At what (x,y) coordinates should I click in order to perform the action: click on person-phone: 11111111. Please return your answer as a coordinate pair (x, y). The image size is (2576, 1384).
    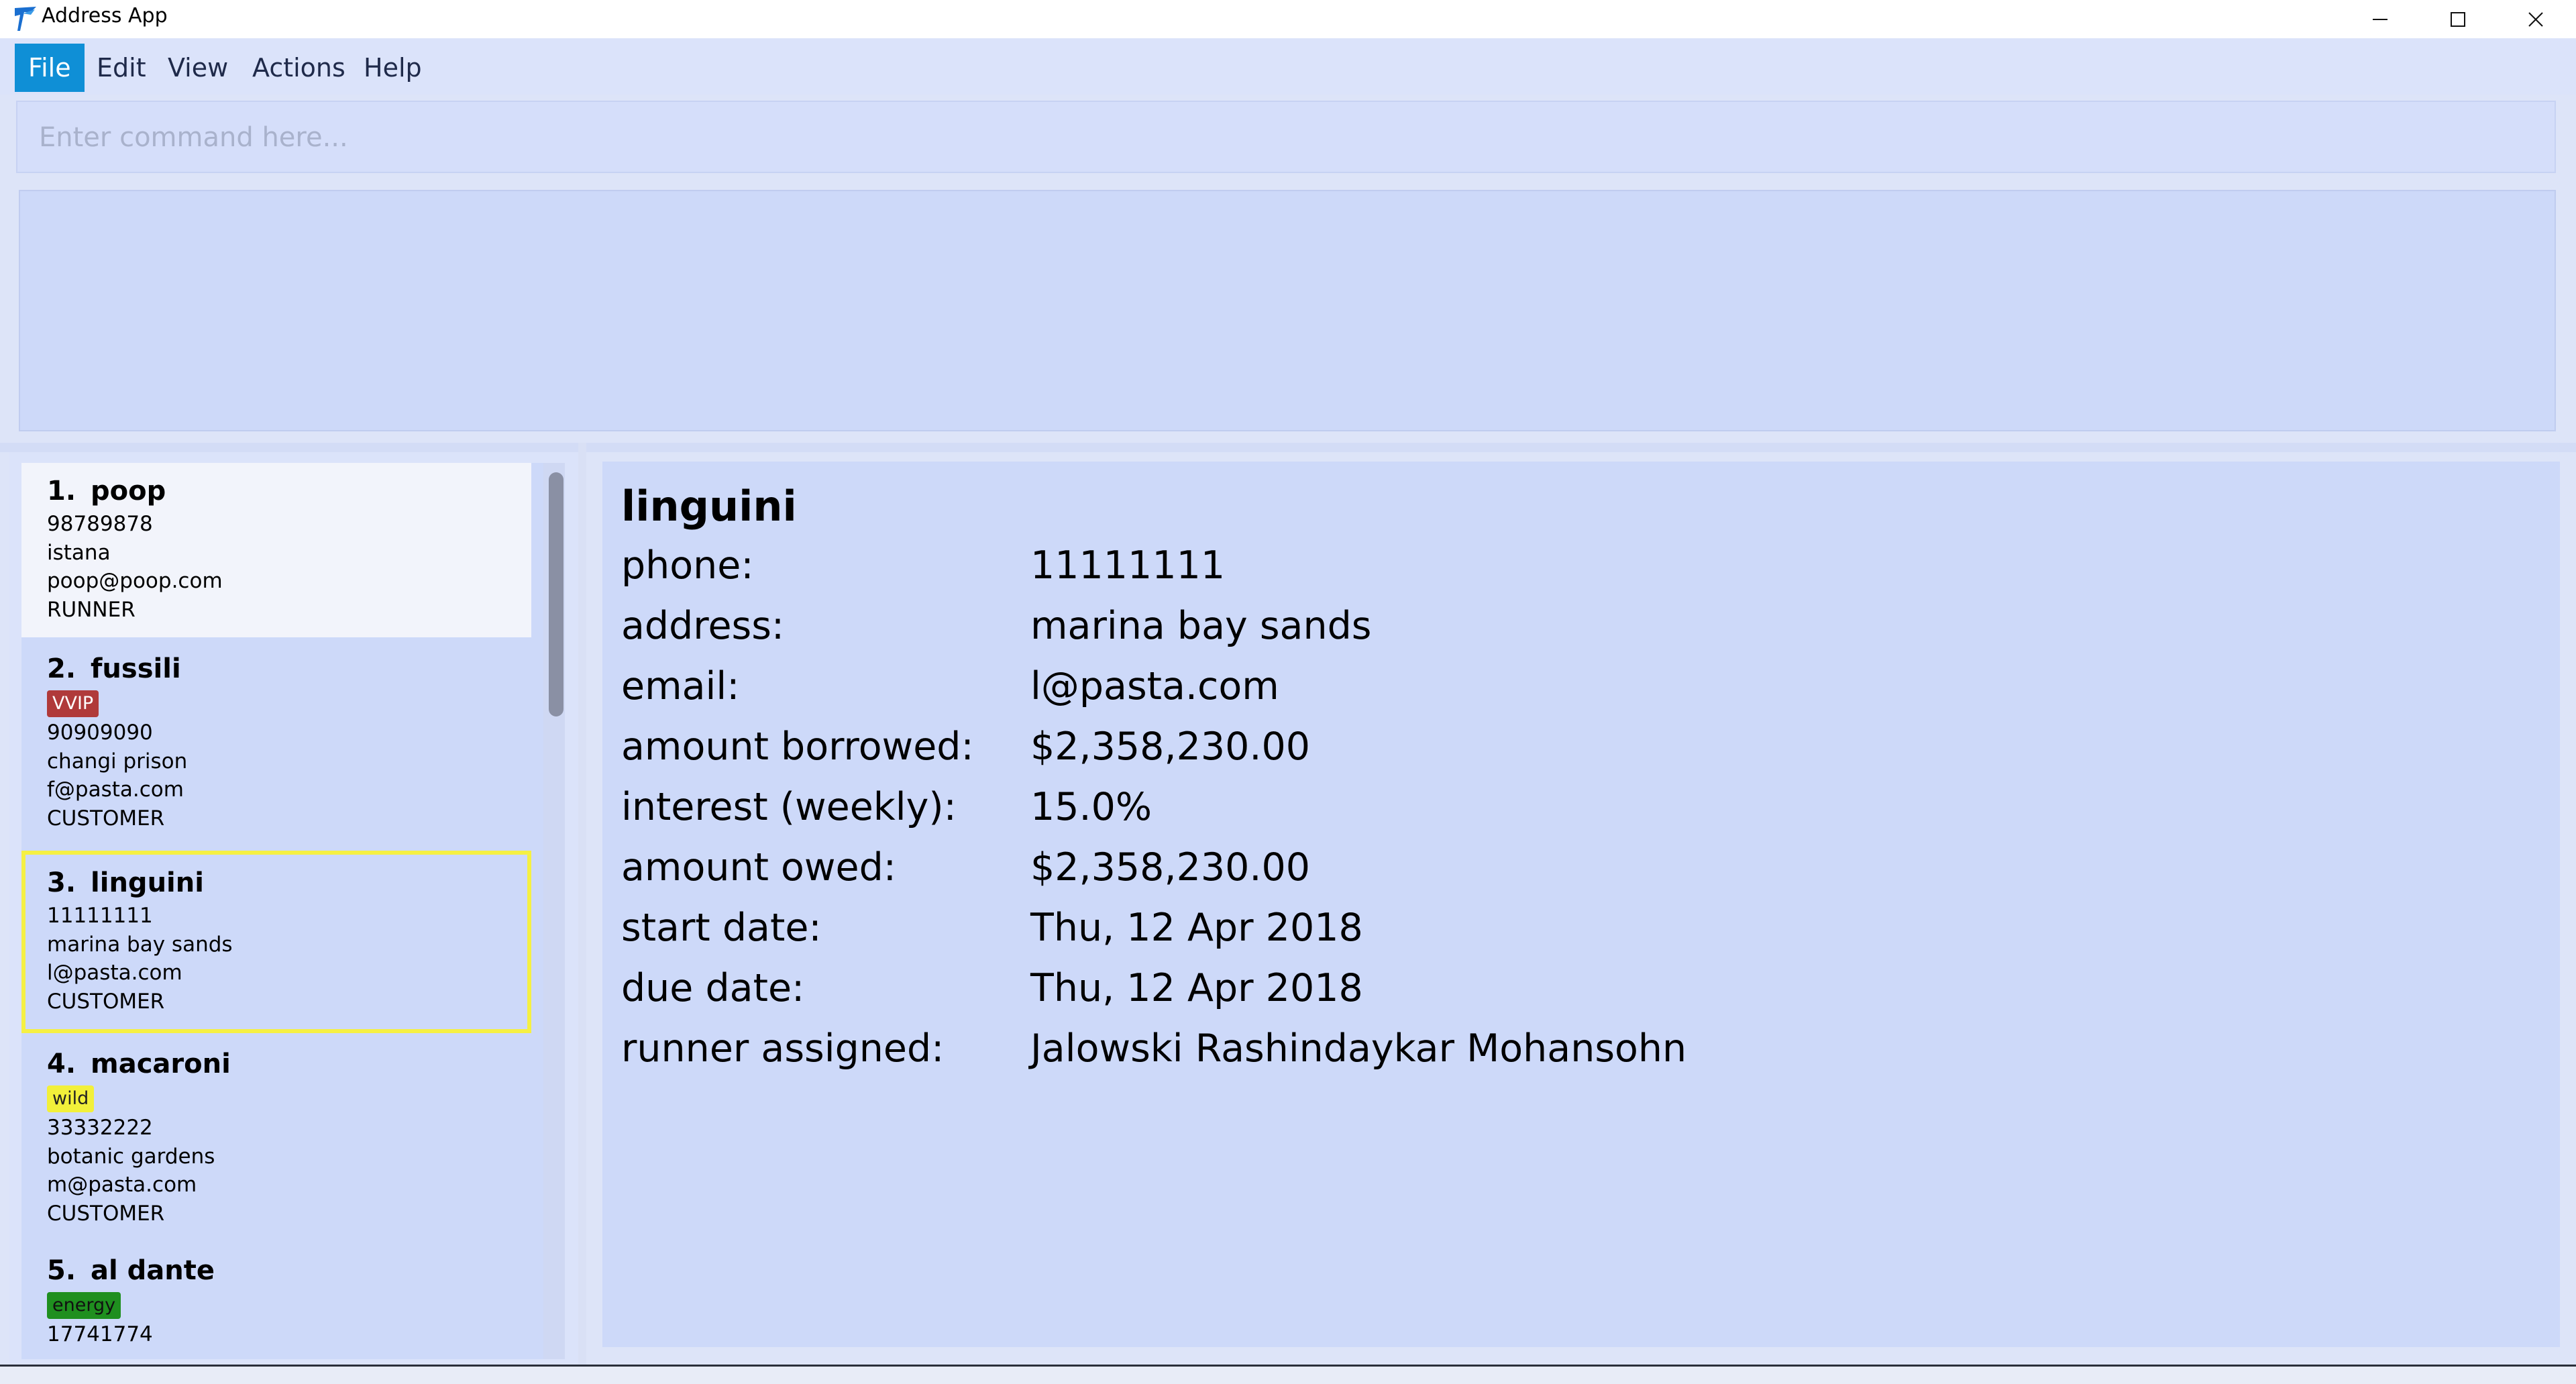
    Looking at the image, I should click on (100, 916).